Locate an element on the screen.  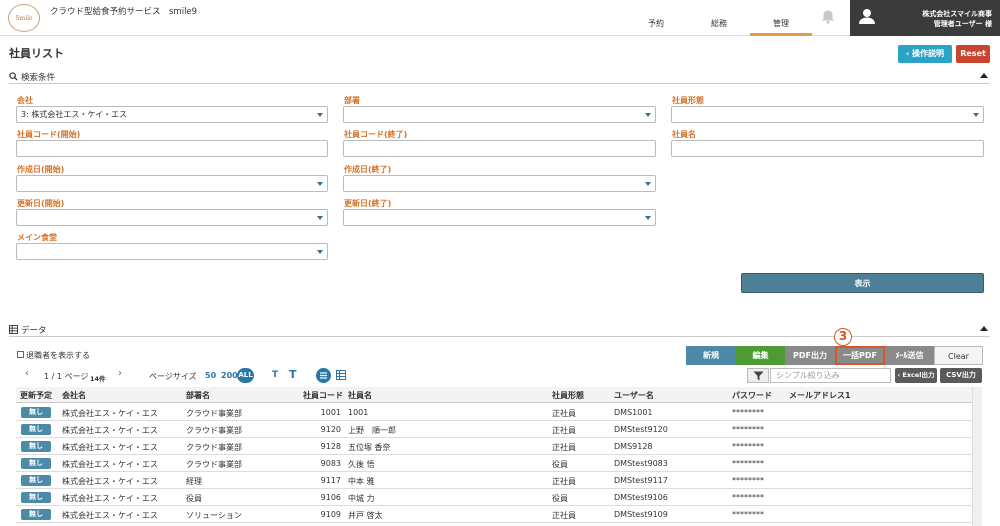
page-size-label: ページサイズ is located at coordinates (173, 376).